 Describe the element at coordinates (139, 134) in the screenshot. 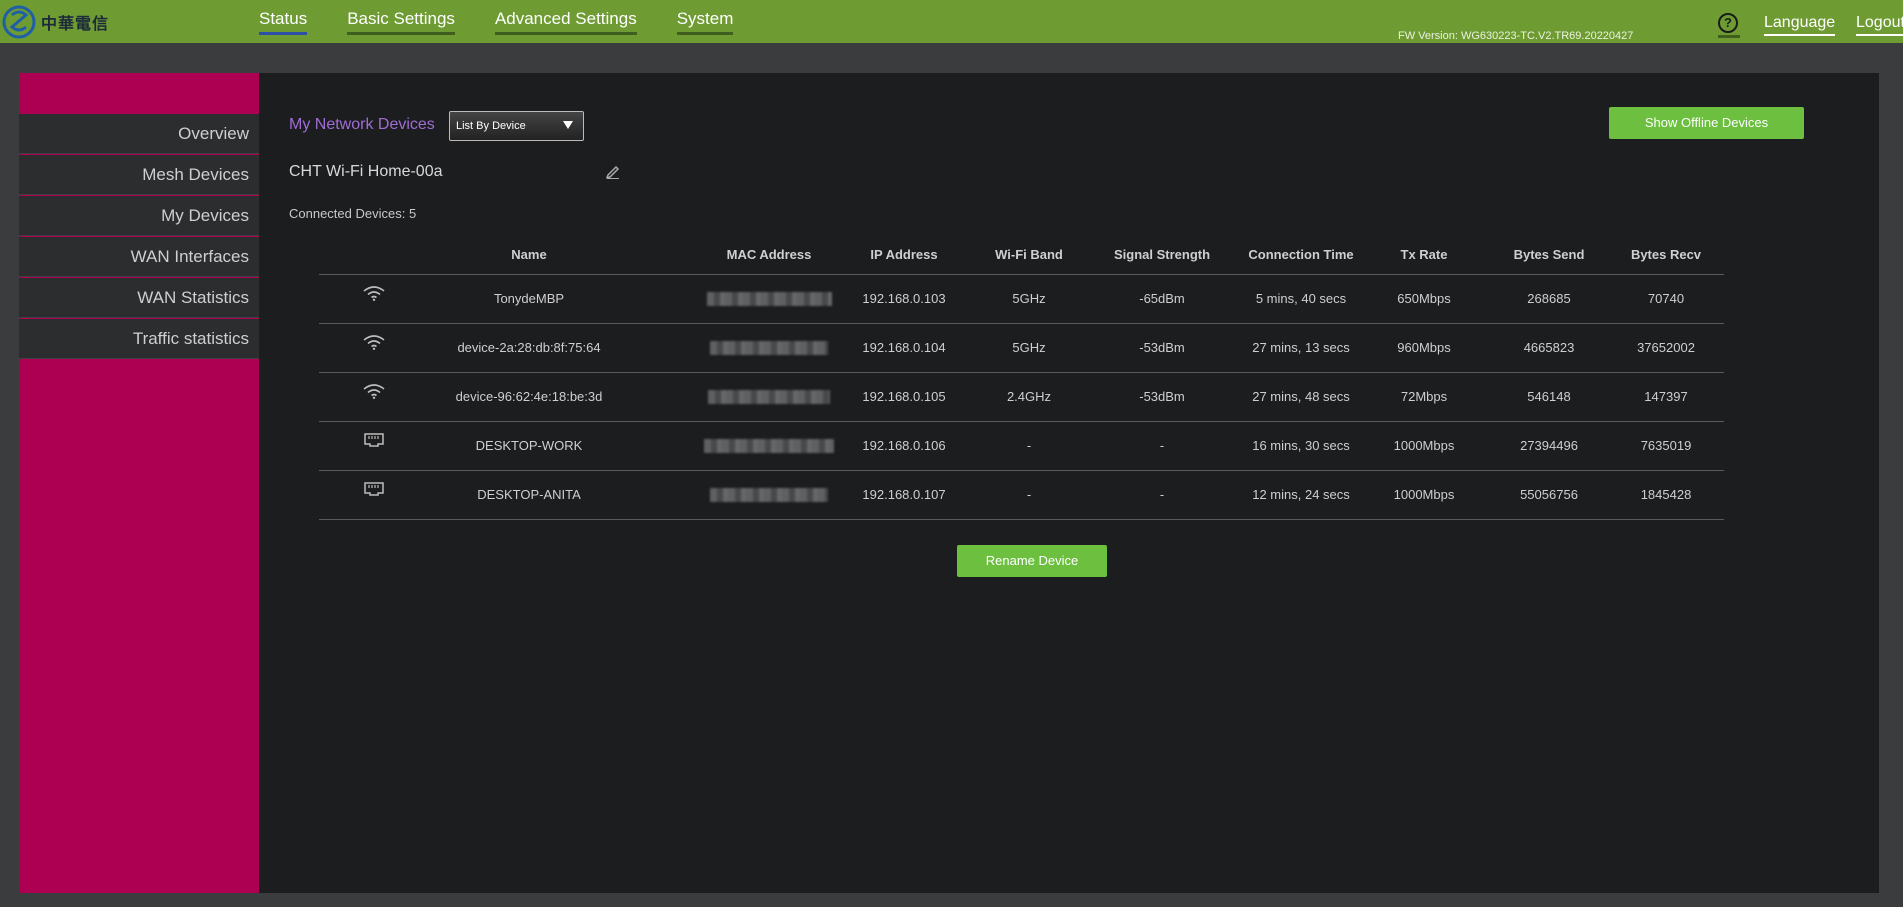

I see `sidebar-item-overview: Overview` at that location.